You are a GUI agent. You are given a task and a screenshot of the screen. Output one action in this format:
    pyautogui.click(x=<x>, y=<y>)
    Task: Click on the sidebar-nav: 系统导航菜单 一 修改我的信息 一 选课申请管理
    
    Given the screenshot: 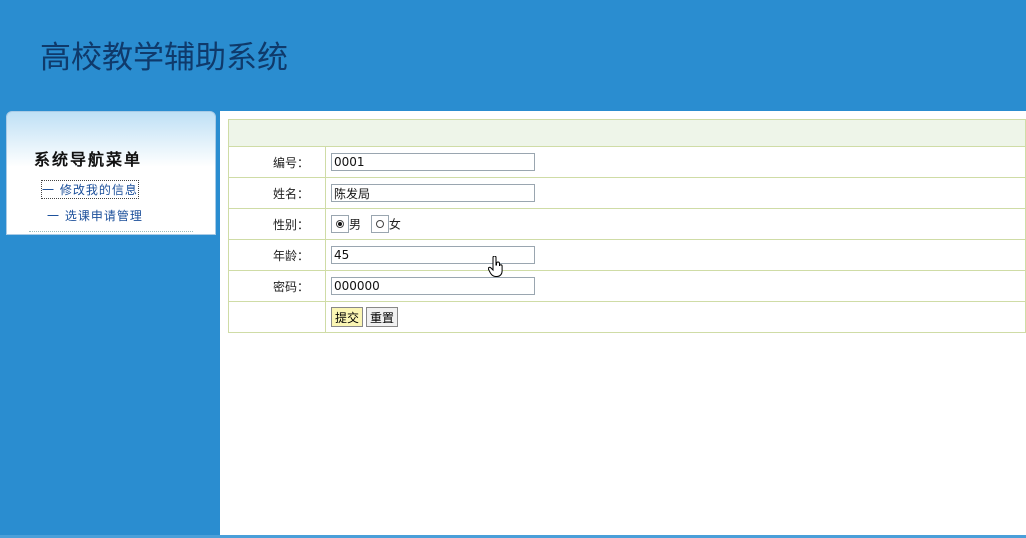 What is the action you would take?
    pyautogui.click(x=111, y=173)
    